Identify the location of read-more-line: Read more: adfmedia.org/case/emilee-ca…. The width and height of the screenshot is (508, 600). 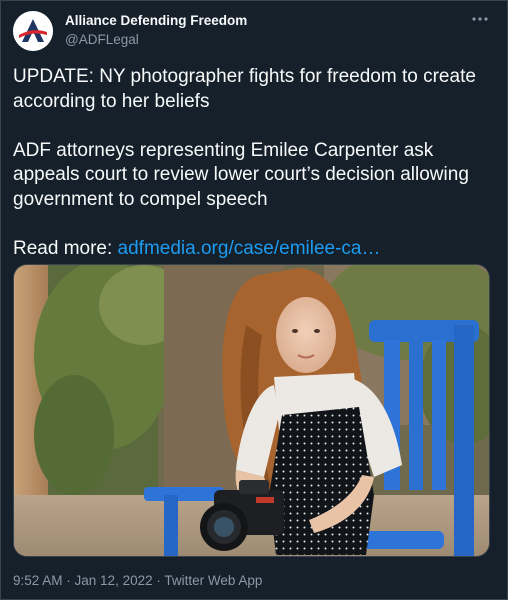
(253, 249).